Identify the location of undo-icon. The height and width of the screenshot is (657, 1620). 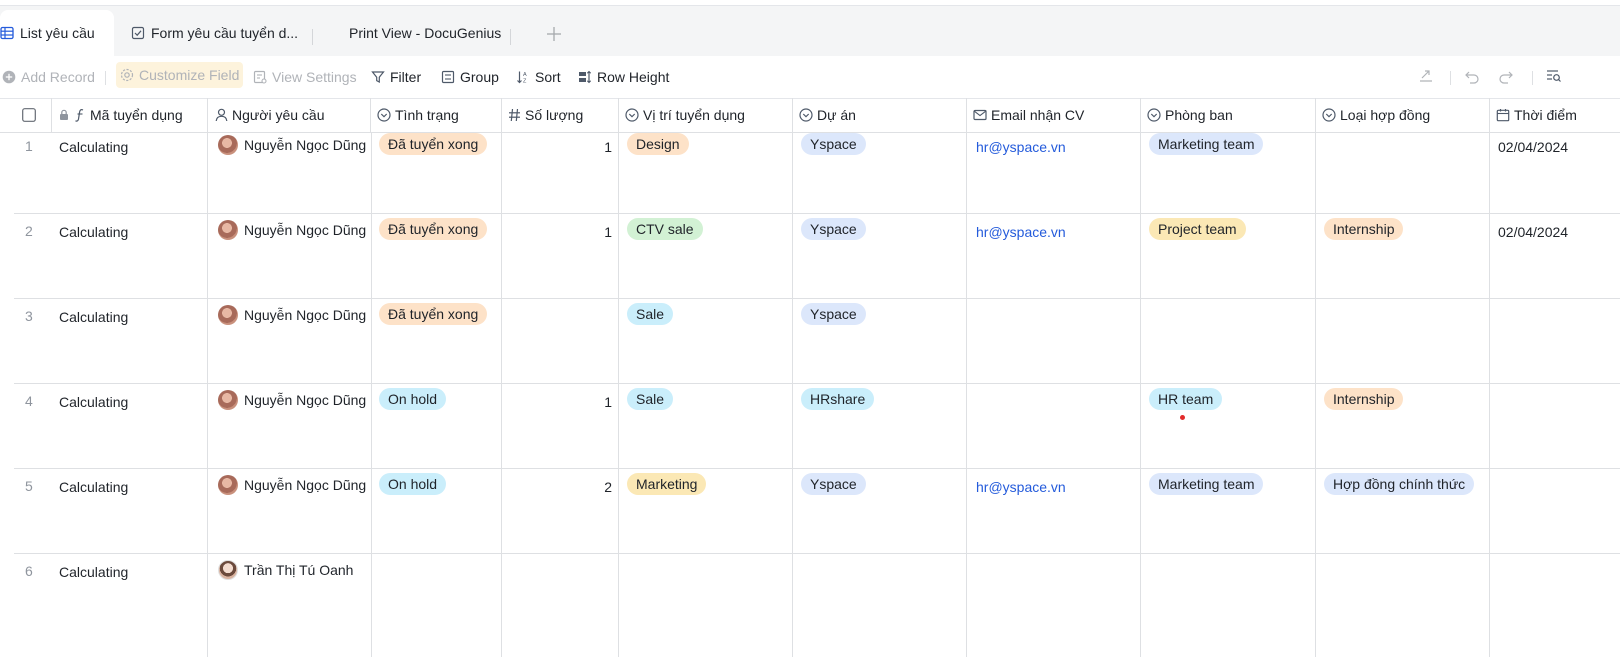
(1472, 78).